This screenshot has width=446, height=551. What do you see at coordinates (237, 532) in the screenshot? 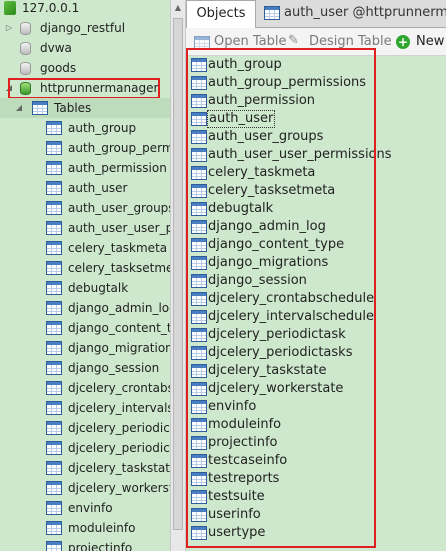
I see `object-label: usertype` at bounding box center [237, 532].